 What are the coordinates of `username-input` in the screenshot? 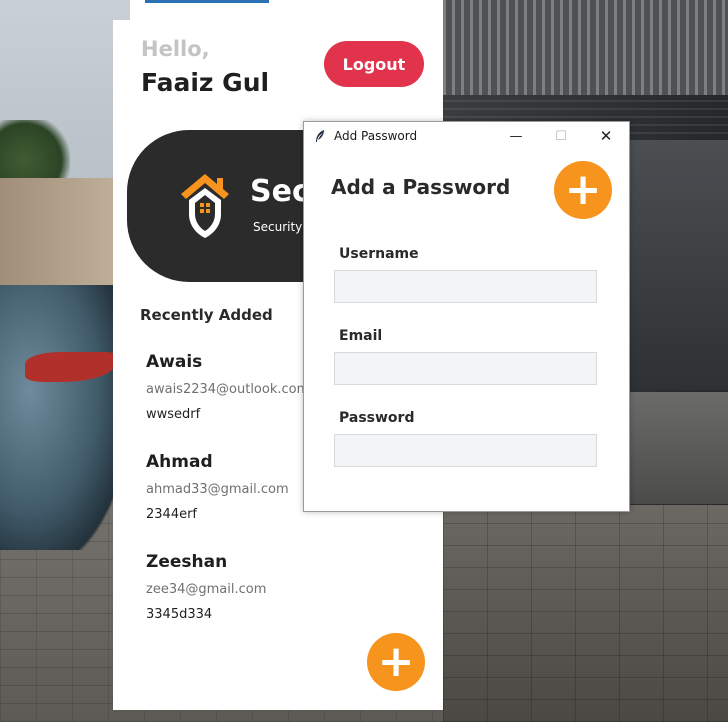 It's located at (465, 286).